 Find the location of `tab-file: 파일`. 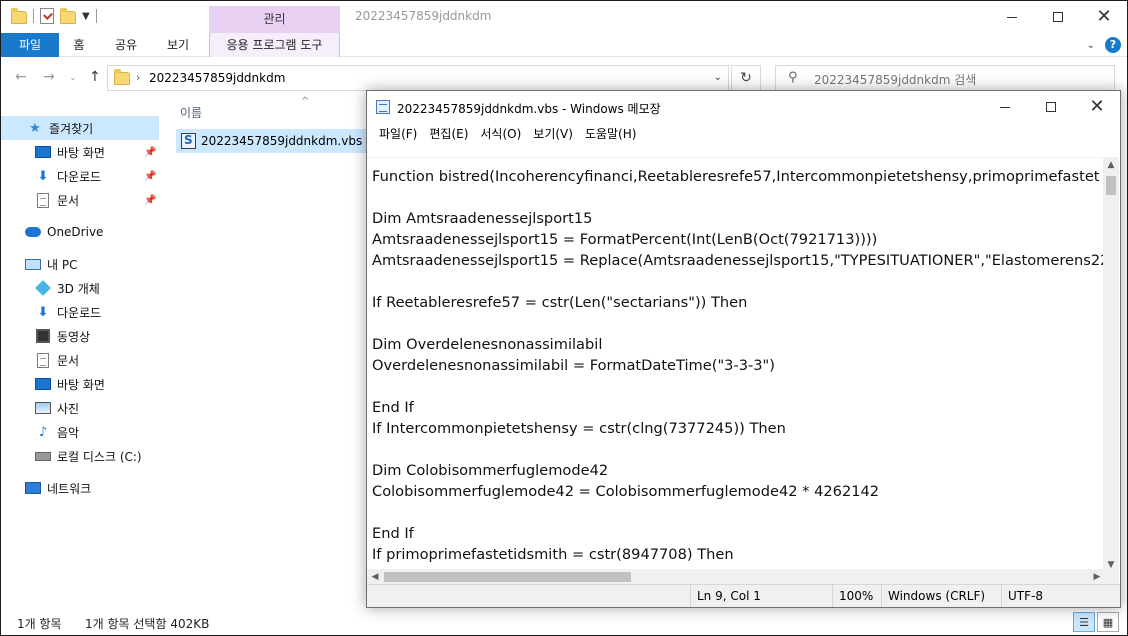

tab-file: 파일 is located at coordinates (30, 45).